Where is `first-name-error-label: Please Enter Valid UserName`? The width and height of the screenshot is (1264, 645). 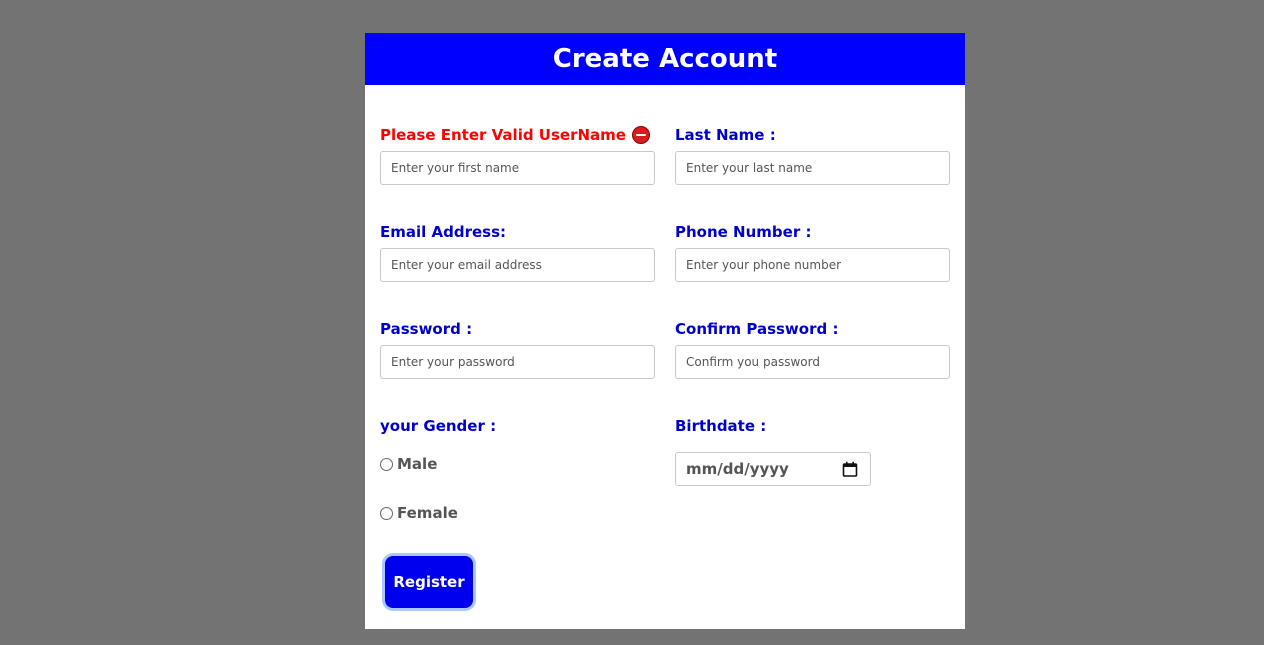
first-name-error-label: Please Enter Valid UserName is located at coordinates (515, 135).